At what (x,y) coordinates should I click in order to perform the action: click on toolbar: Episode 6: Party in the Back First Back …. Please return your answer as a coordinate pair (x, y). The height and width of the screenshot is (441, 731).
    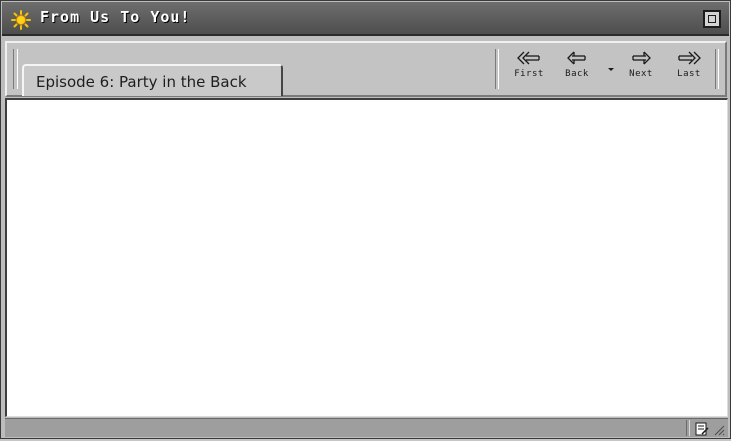
    Looking at the image, I should click on (366, 69).